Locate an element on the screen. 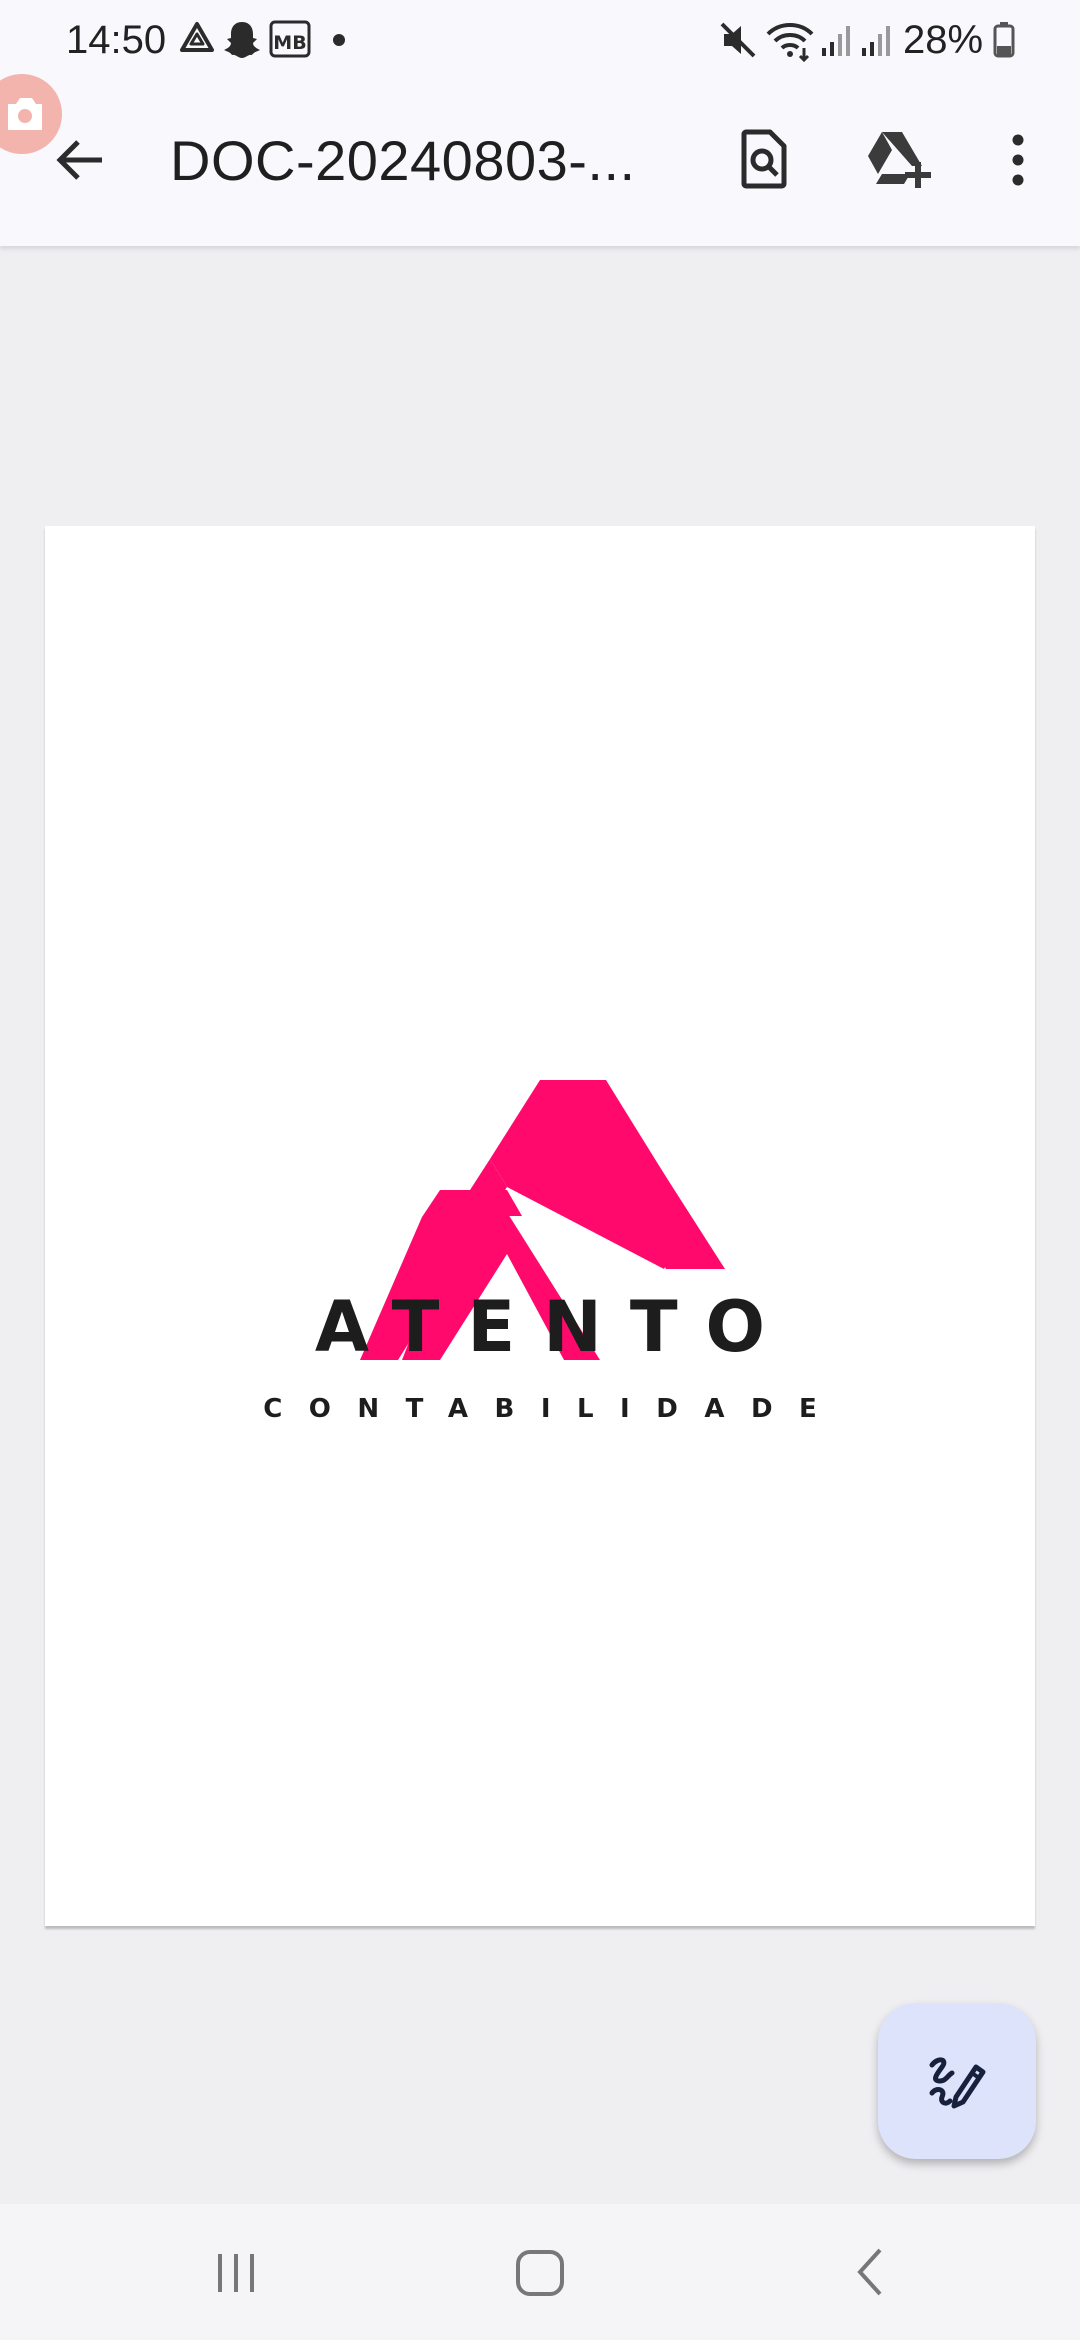  home-icon is located at coordinates (540, 2273).